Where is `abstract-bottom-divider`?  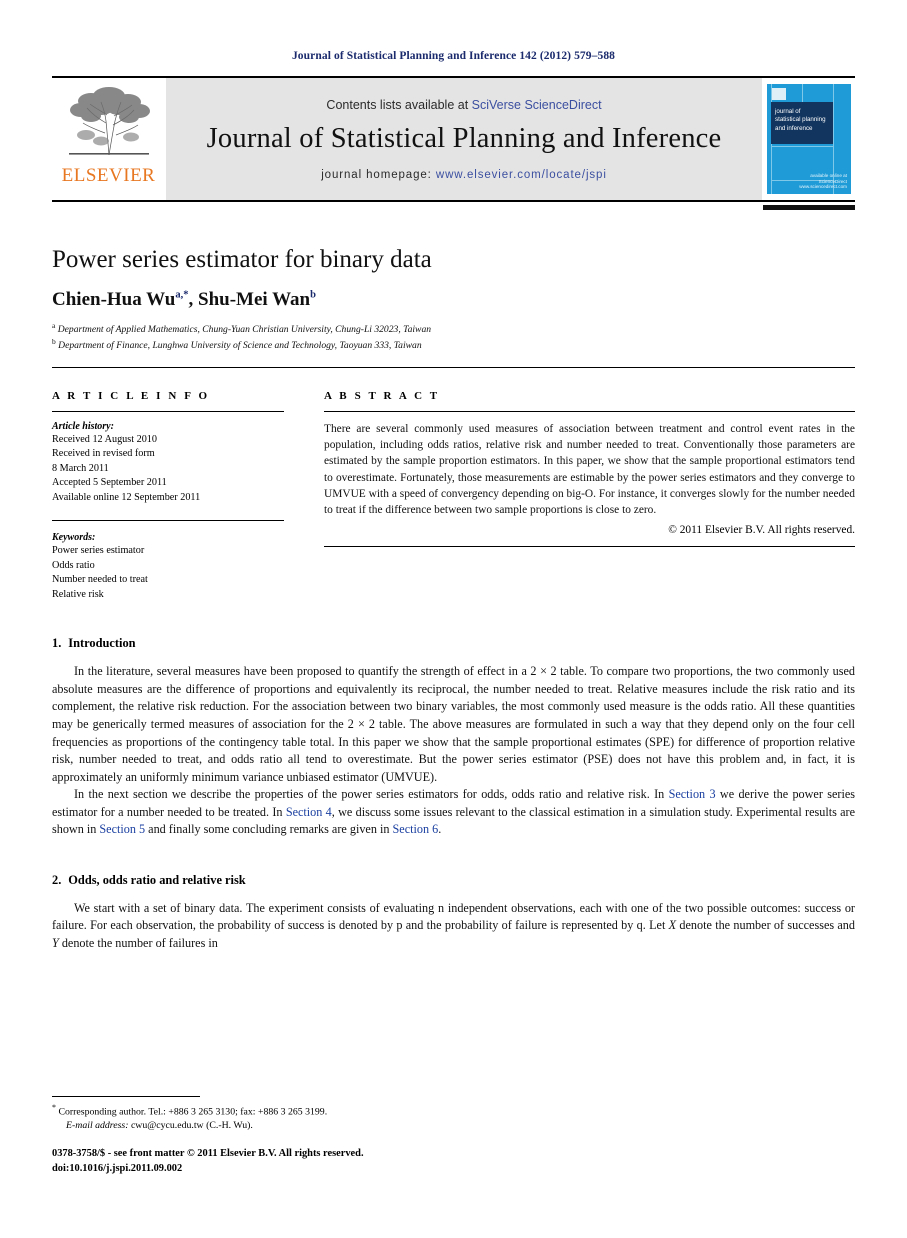
abstract-bottom-divider is located at coordinates (589, 547).